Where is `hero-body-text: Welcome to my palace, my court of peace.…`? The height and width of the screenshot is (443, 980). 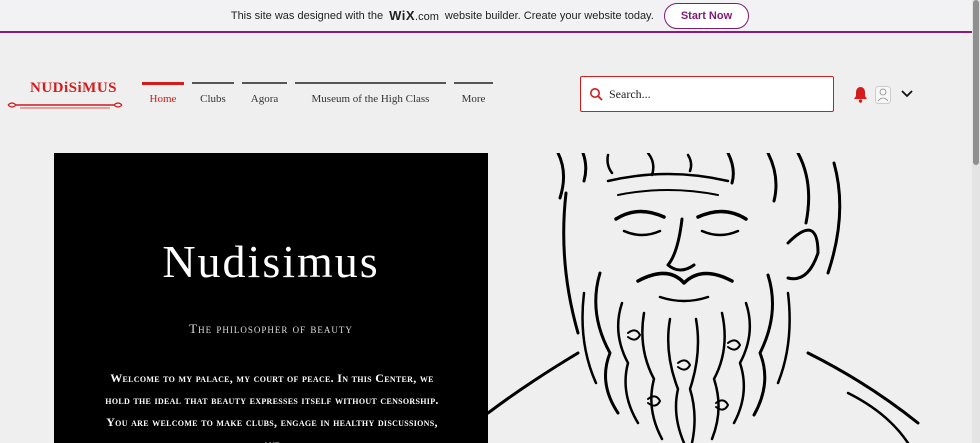 hero-body-text: Welcome to my palace, my court of peace.… is located at coordinates (272, 407).